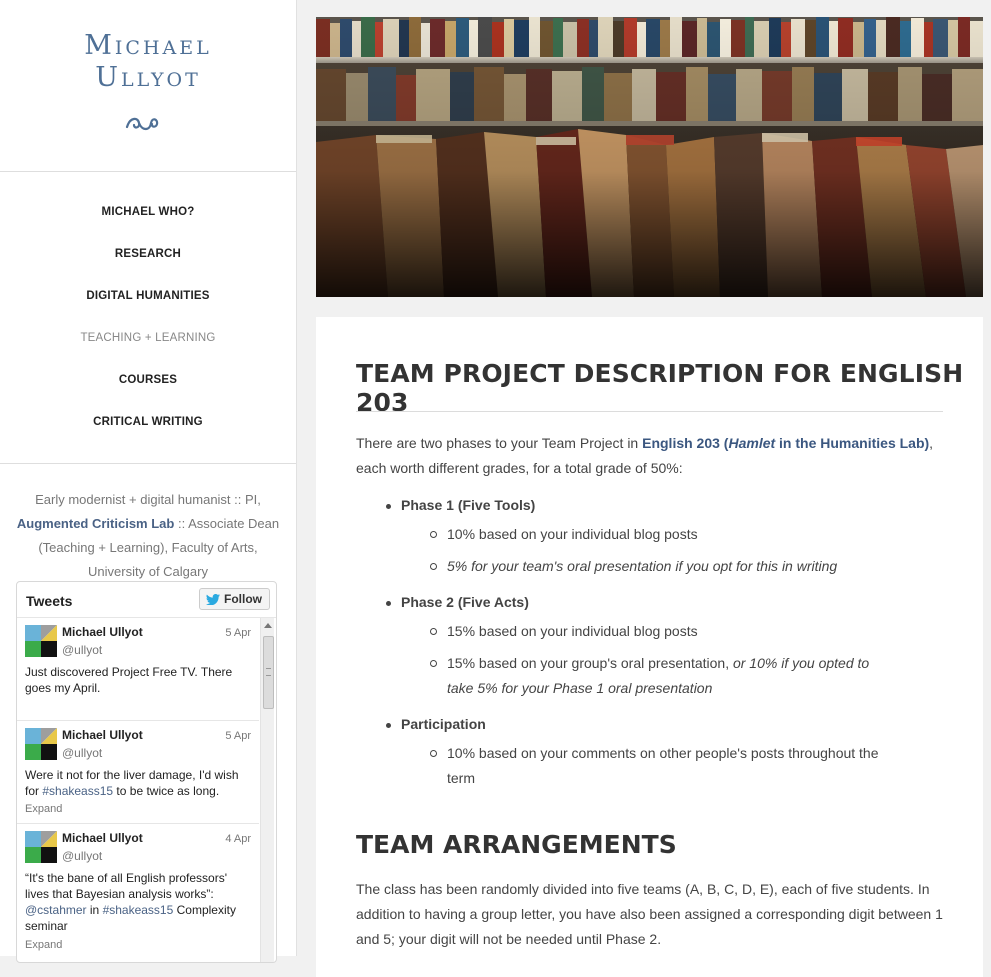 This screenshot has width=991, height=977. I want to click on tweets-scrollbar, so click(267, 790).